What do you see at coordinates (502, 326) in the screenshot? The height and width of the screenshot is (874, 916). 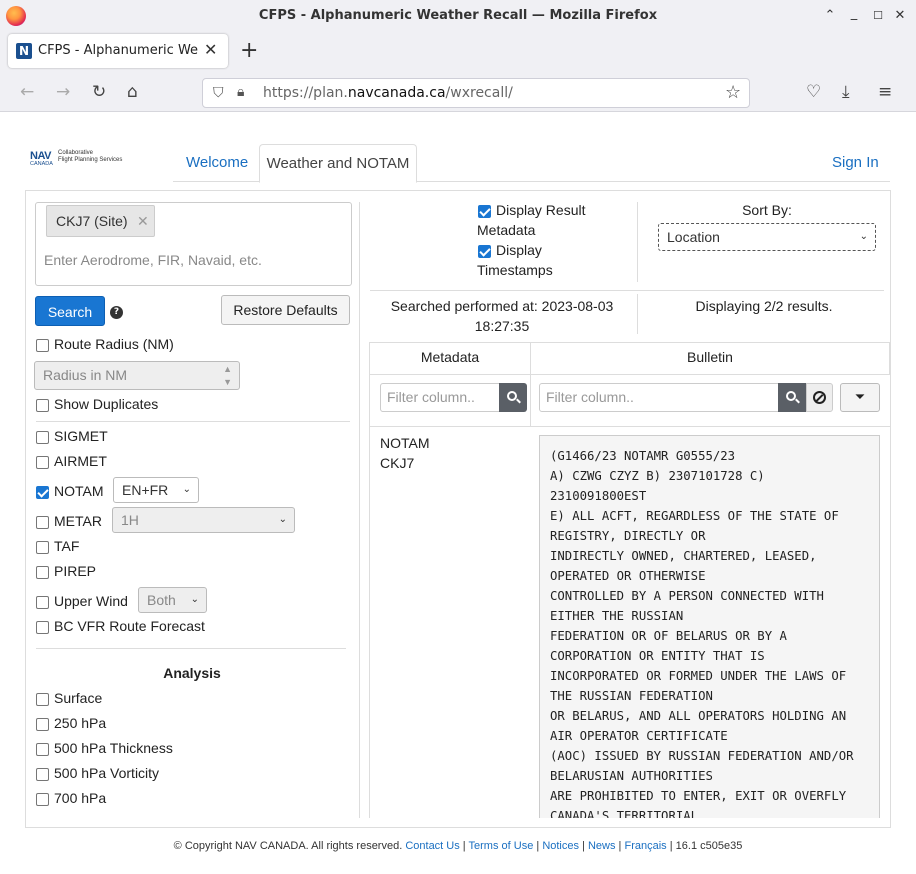 I see `searched-at-time: 18:27:35` at bounding box center [502, 326].